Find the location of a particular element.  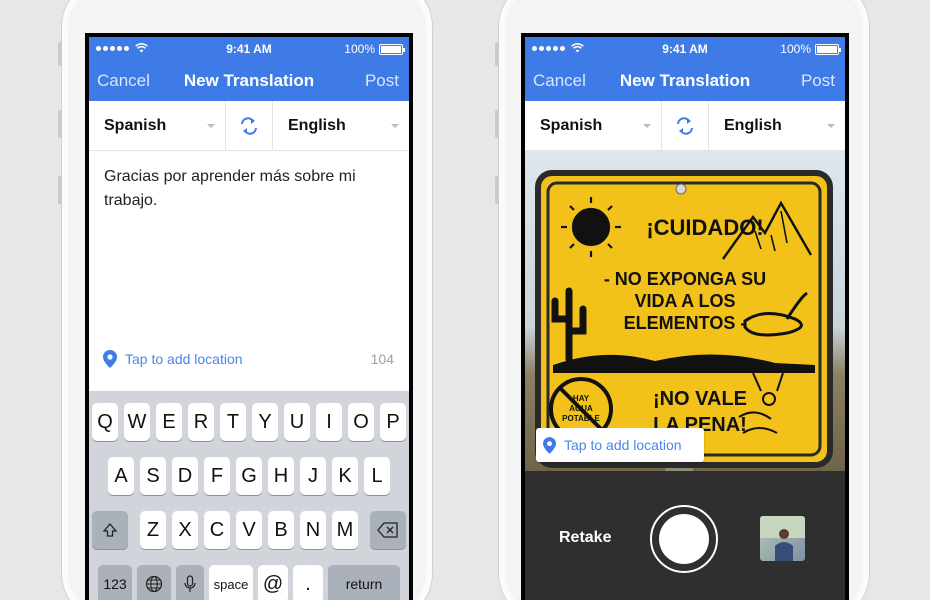

add-location-link: Tap to add location is located at coordinates (184, 359).